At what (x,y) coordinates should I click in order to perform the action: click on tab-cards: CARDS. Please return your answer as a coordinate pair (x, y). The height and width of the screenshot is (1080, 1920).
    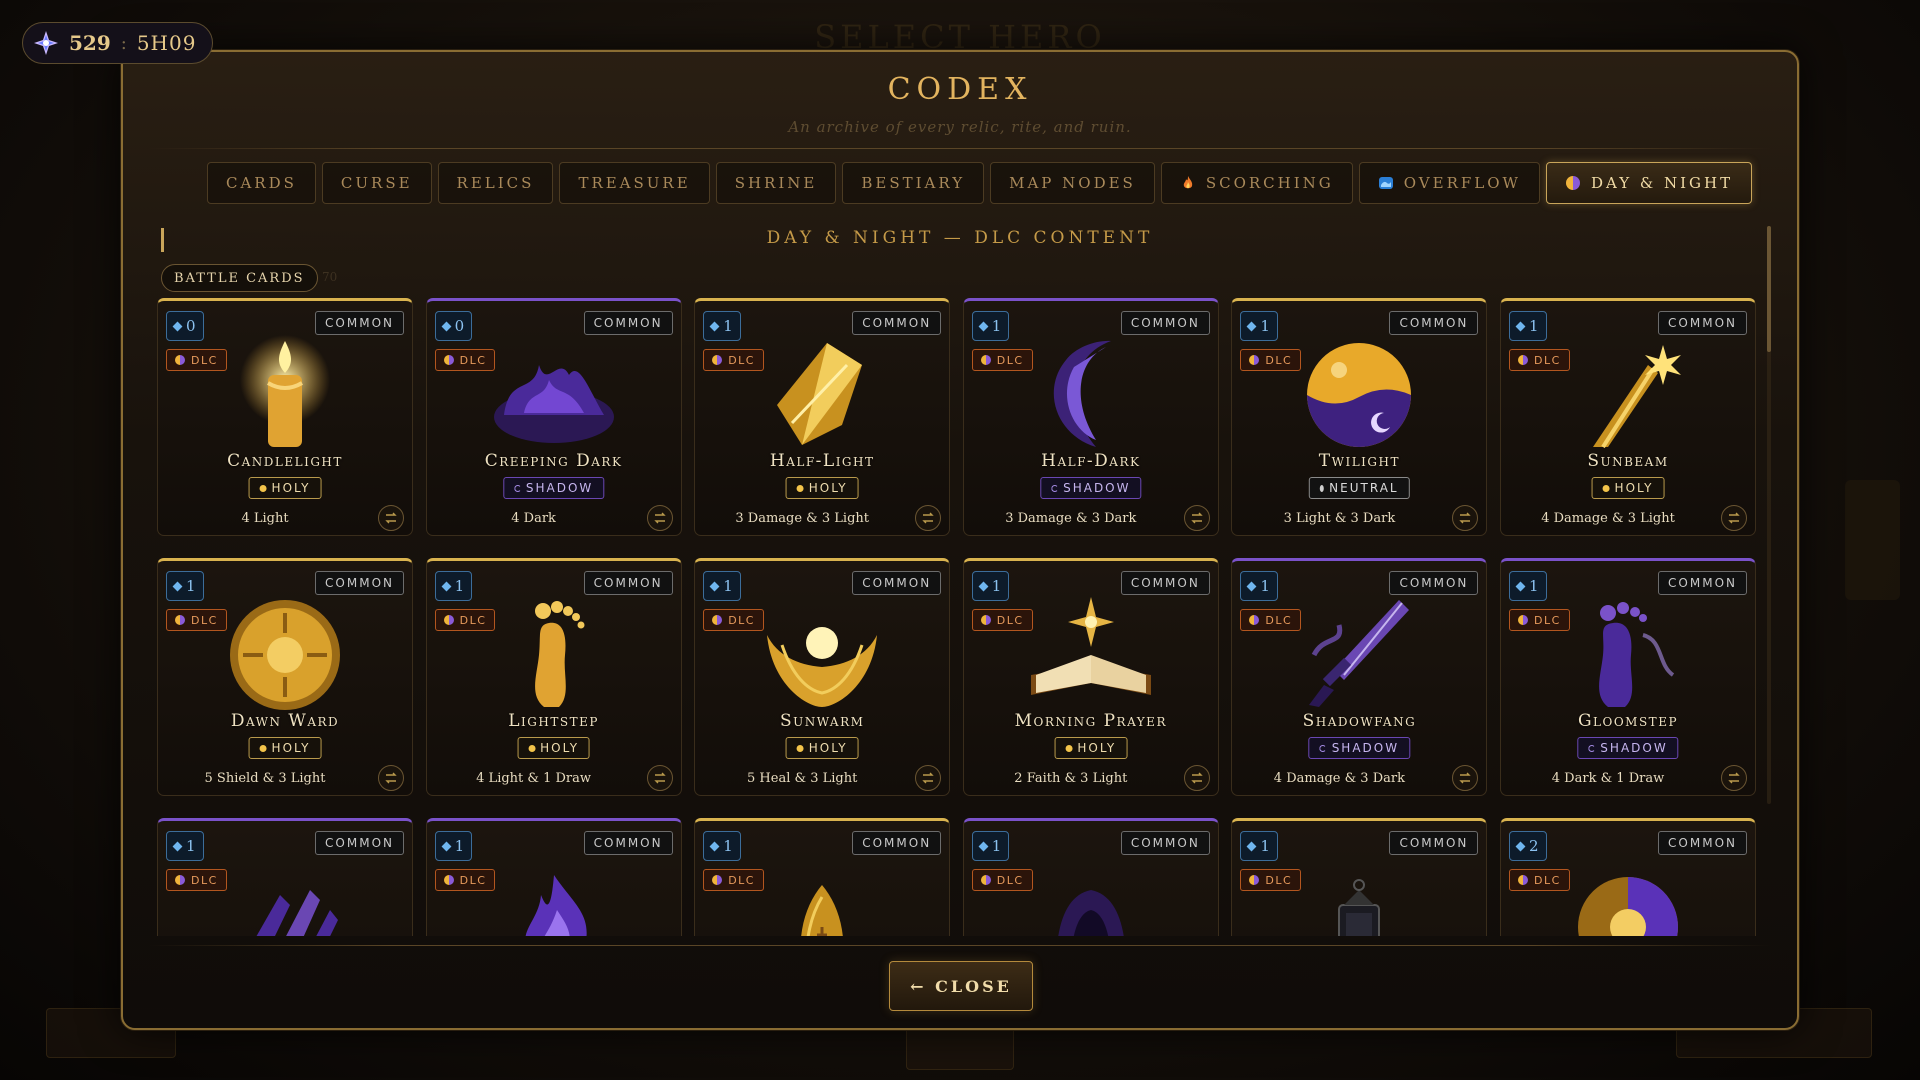
    Looking at the image, I should click on (261, 183).